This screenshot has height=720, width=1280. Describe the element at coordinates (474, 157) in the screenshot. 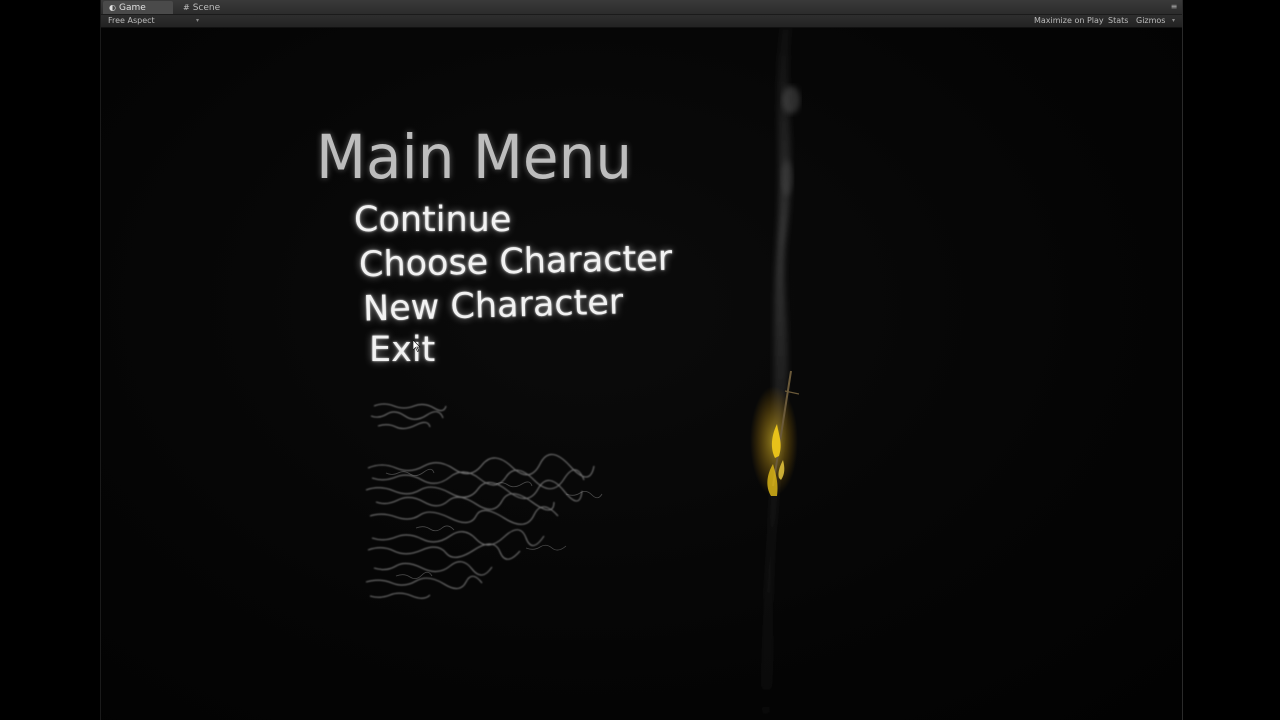

I see `main-menu-title: Main Menu` at that location.